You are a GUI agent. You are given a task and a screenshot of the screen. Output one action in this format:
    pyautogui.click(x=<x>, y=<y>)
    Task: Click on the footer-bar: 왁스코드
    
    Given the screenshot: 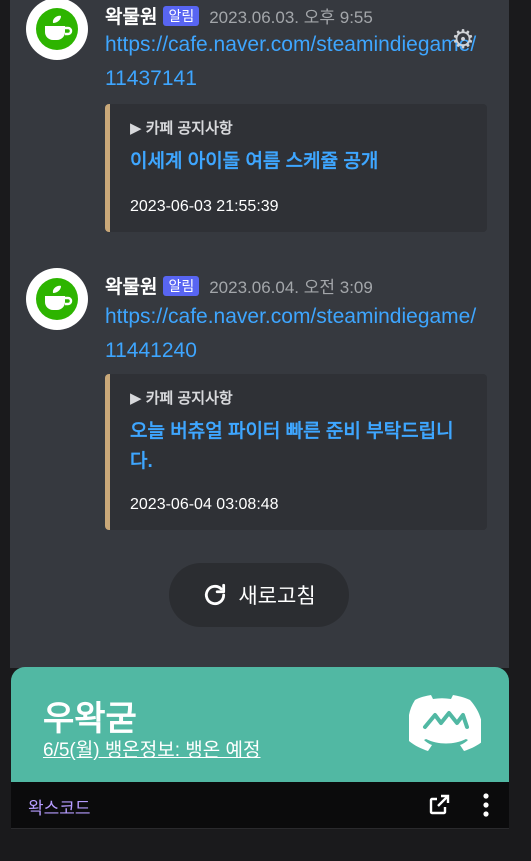 What is the action you would take?
    pyautogui.click(x=260, y=805)
    